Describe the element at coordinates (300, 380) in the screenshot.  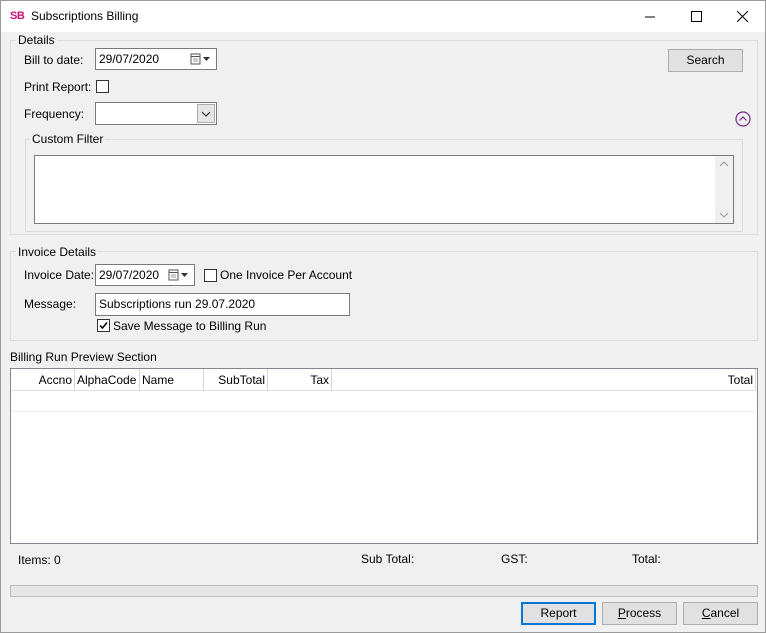
I see `column-header-tax: Tax` at that location.